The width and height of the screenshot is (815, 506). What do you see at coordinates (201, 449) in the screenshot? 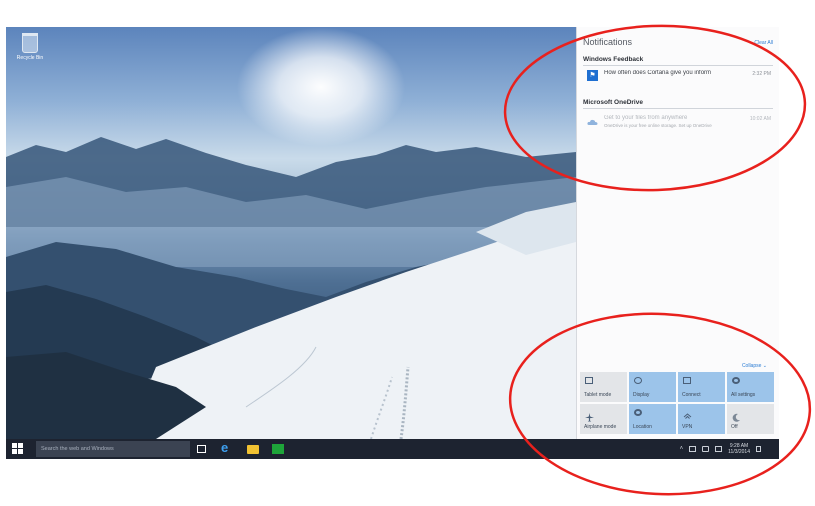
I see `task-view-icon` at bounding box center [201, 449].